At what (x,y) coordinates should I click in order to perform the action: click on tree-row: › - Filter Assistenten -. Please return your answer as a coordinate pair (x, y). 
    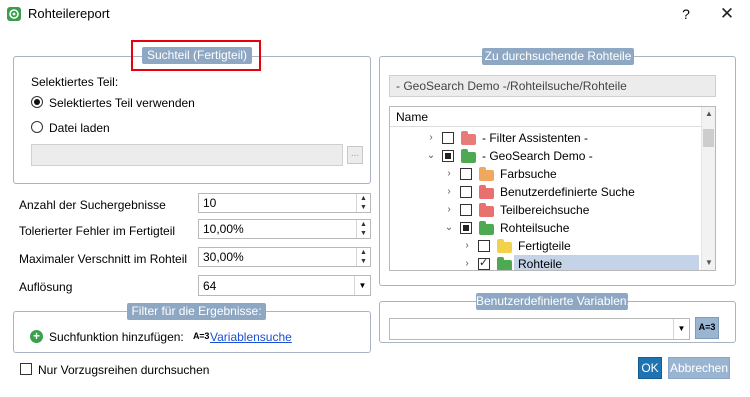
    Looking at the image, I should click on (546, 138).